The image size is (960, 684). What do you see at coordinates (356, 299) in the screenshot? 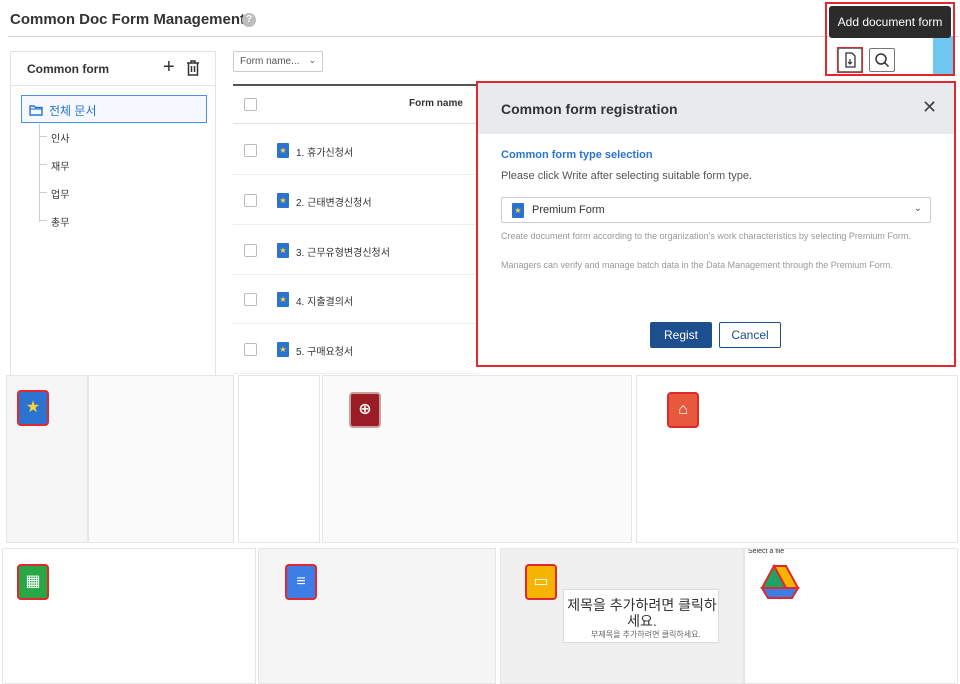
I see `table-row: ★ 4. 지출결의서` at bounding box center [356, 299].